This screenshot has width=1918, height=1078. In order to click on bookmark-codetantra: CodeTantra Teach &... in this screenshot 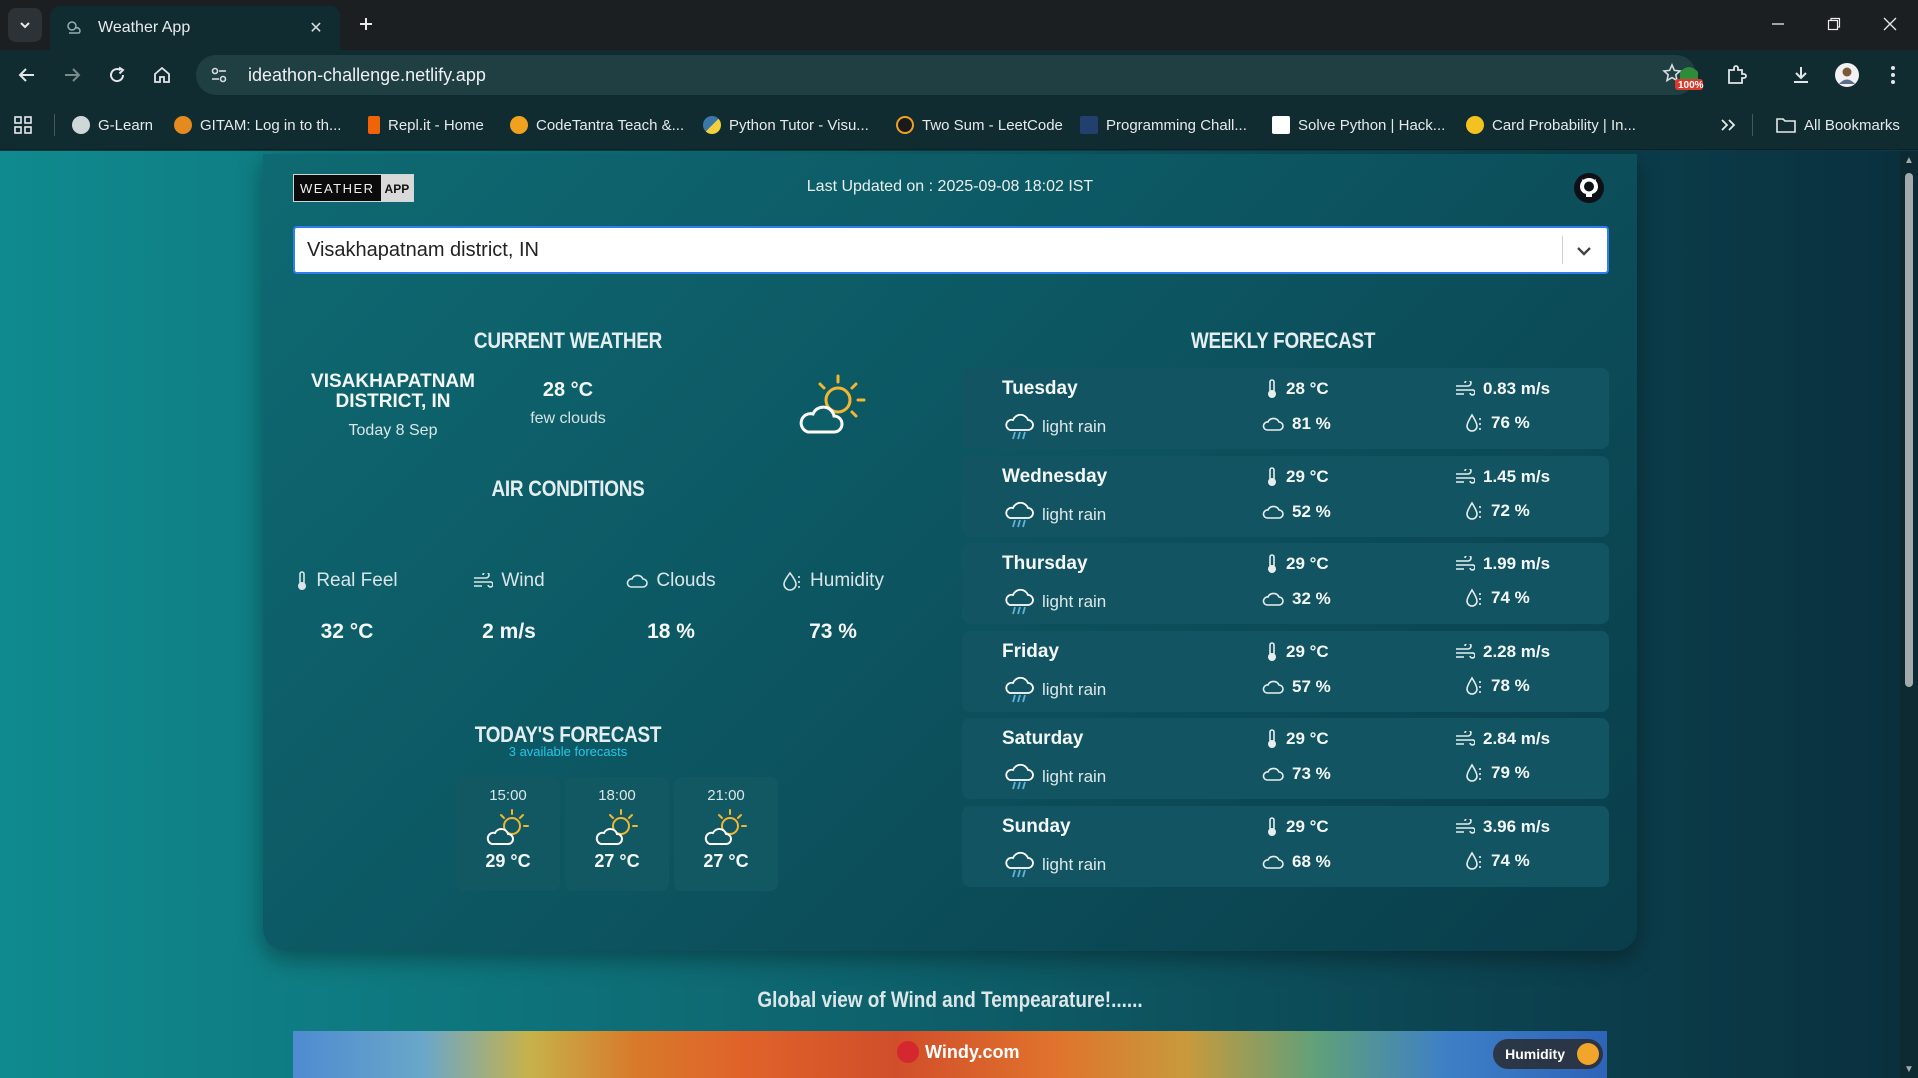, I will do `click(597, 125)`.